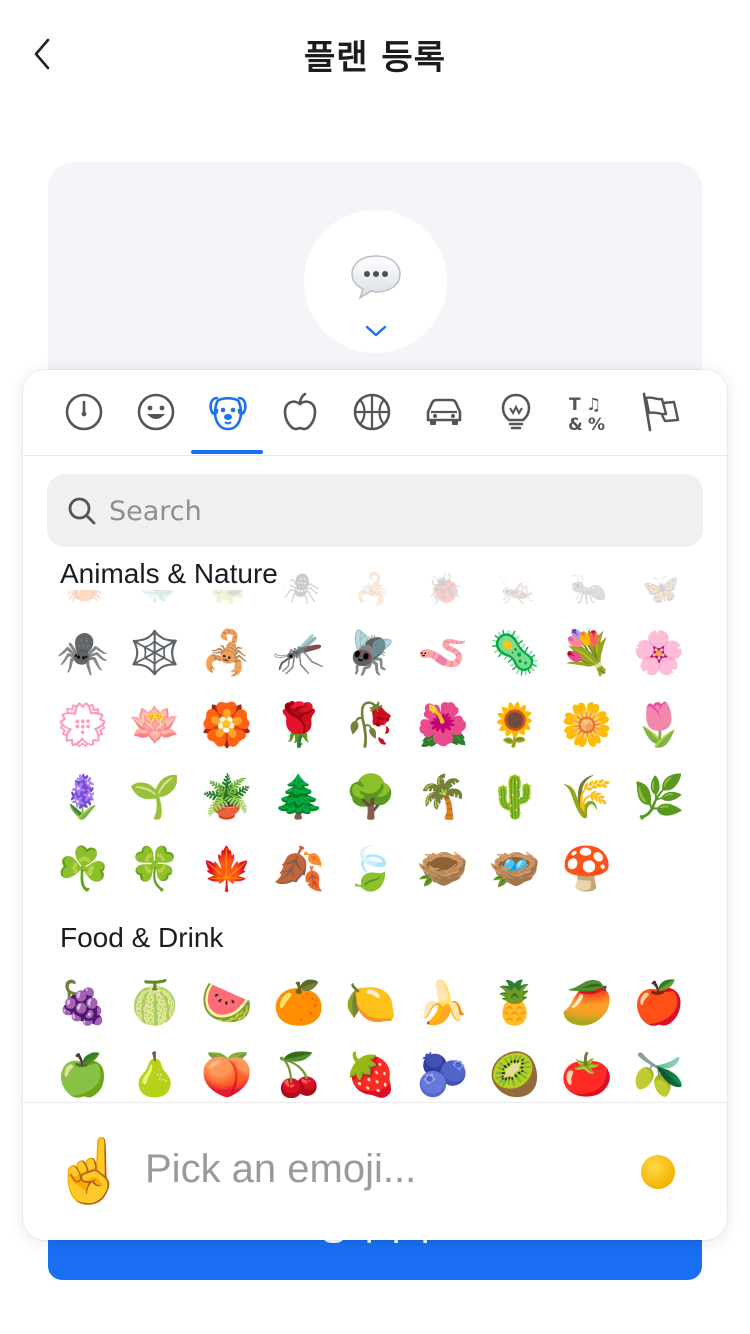 This screenshot has height=1334, width=750. What do you see at coordinates (376, 277) in the screenshot?
I see `speech-bubble-icon` at bounding box center [376, 277].